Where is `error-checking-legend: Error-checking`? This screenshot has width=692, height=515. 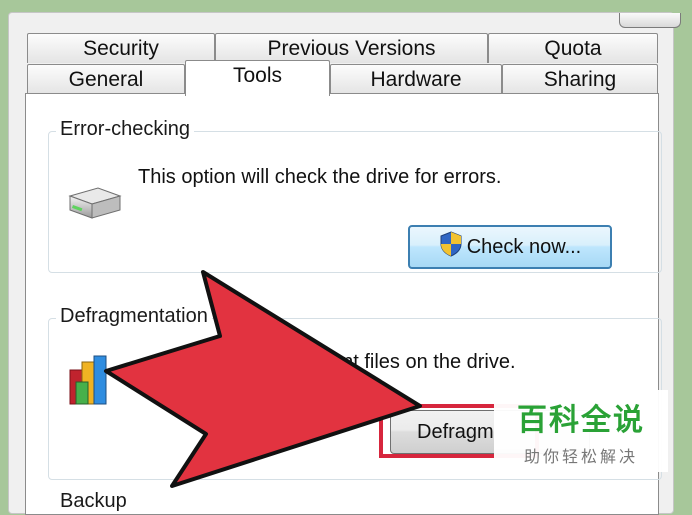 error-checking-legend: Error-checking is located at coordinates (125, 129).